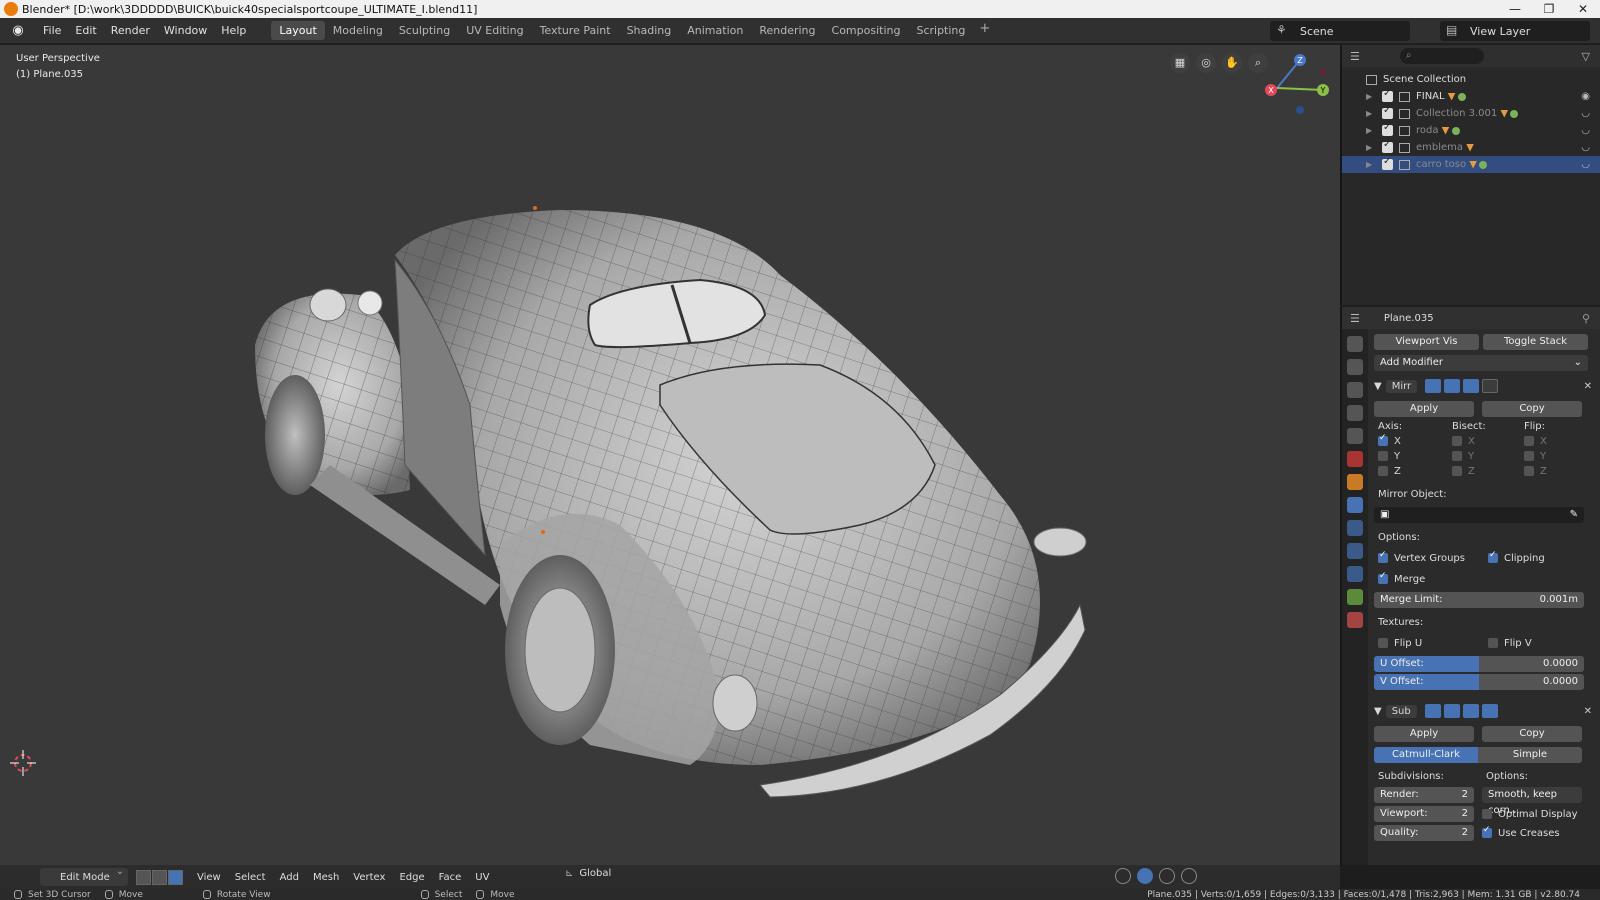  I want to click on scene-selector: ⚘ Scene, so click(1340, 31).